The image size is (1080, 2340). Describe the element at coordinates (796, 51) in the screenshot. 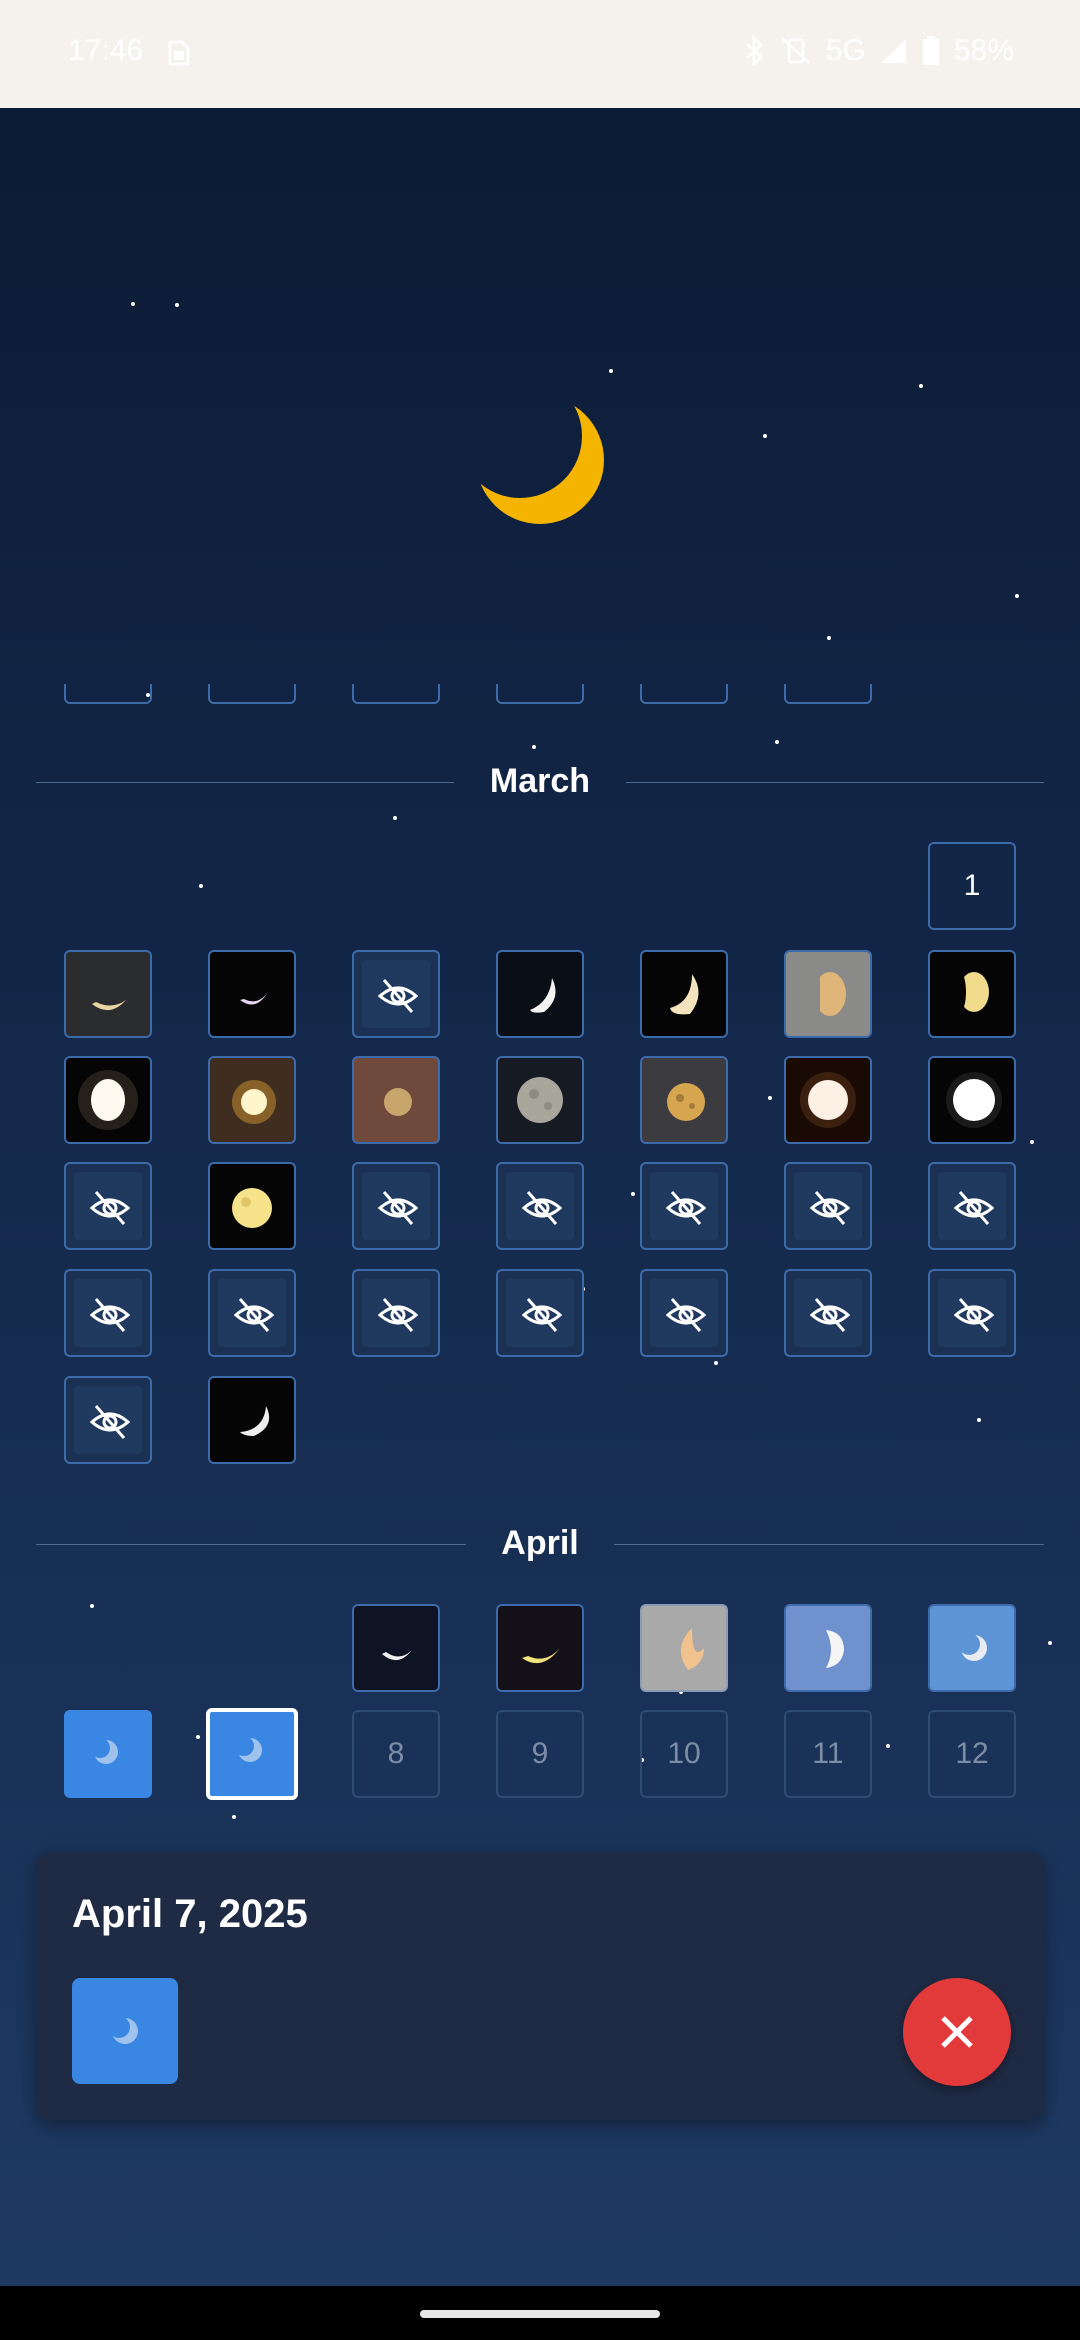

I see `vibrate-off-icon` at that location.